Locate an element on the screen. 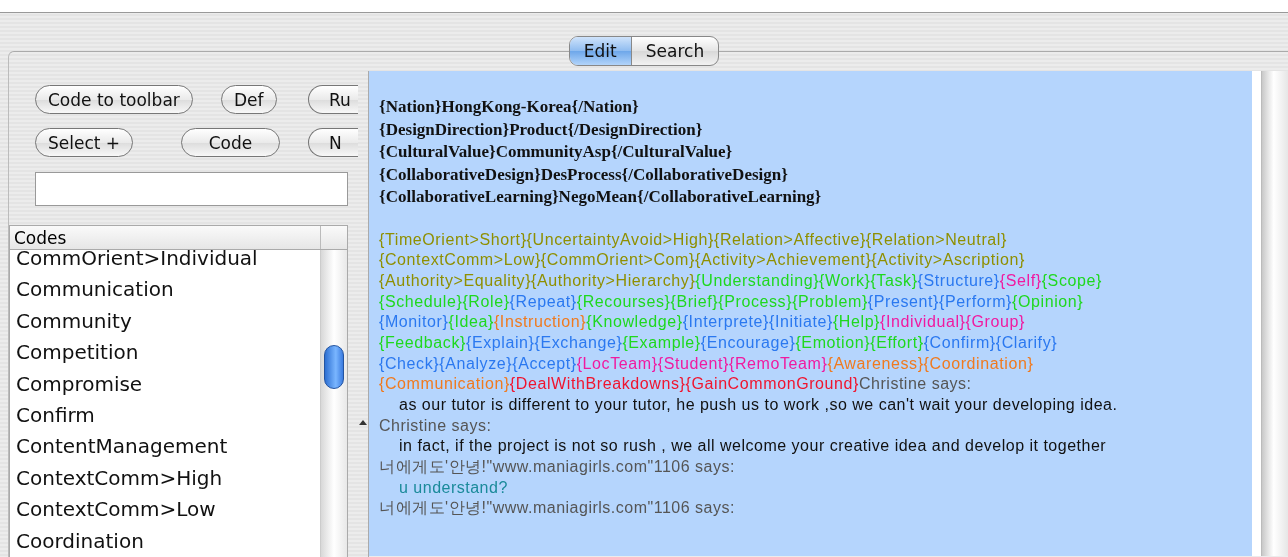 This screenshot has width=1288, height=557. code-tag: {Confirm} is located at coordinates (959, 342).